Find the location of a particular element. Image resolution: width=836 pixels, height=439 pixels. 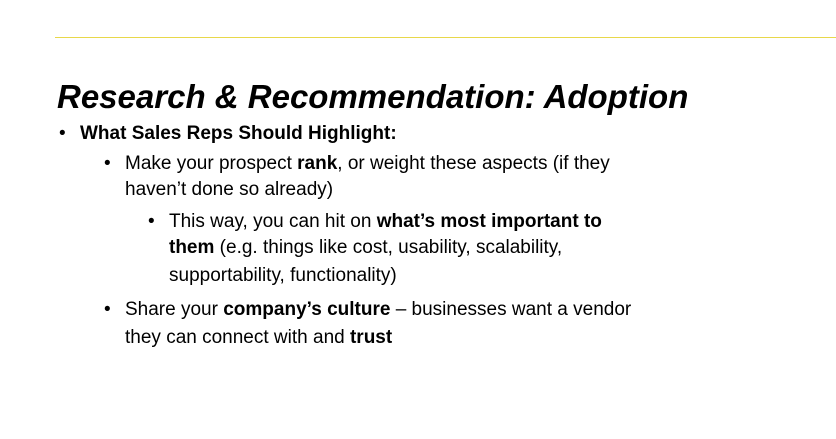

bullet-l1-text: What Sales Reps Should Highlight: is located at coordinates (238, 134).